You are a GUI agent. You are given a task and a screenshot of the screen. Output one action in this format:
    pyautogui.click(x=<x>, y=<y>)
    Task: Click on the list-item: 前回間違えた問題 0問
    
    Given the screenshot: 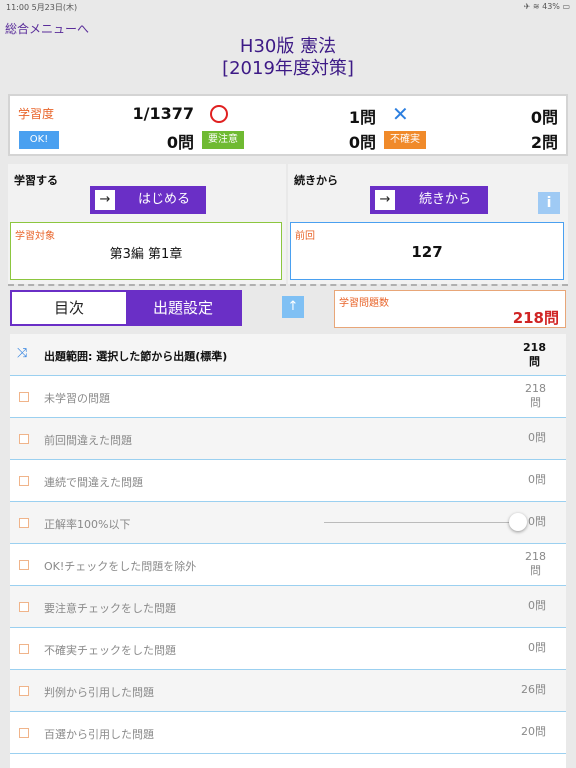 What is the action you would take?
    pyautogui.click(x=288, y=439)
    